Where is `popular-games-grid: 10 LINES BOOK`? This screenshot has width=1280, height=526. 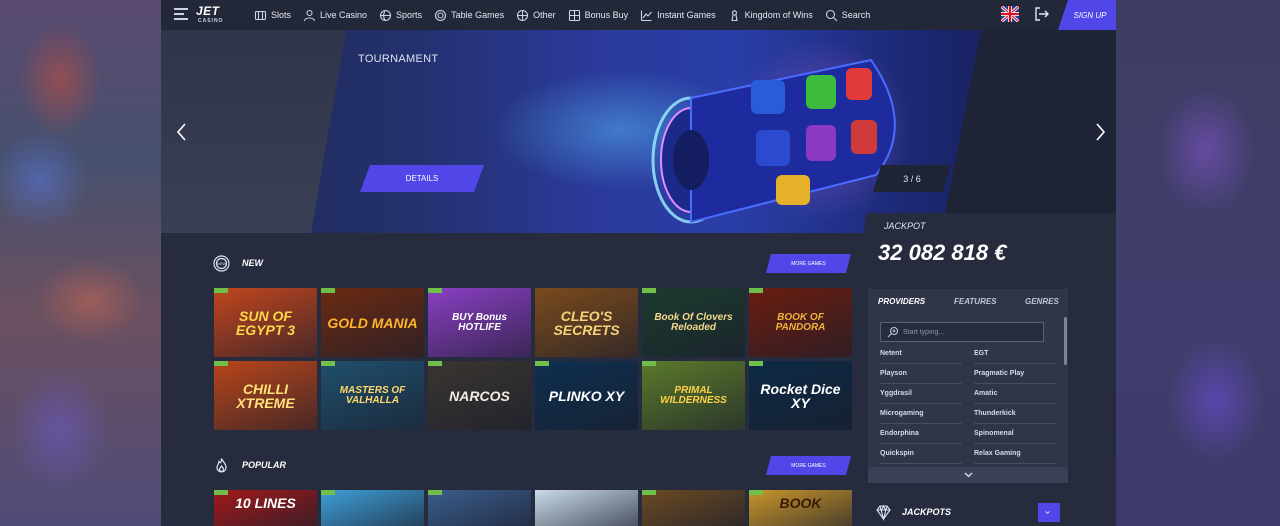
popular-games-grid: 10 LINES BOOK is located at coordinates (533, 508).